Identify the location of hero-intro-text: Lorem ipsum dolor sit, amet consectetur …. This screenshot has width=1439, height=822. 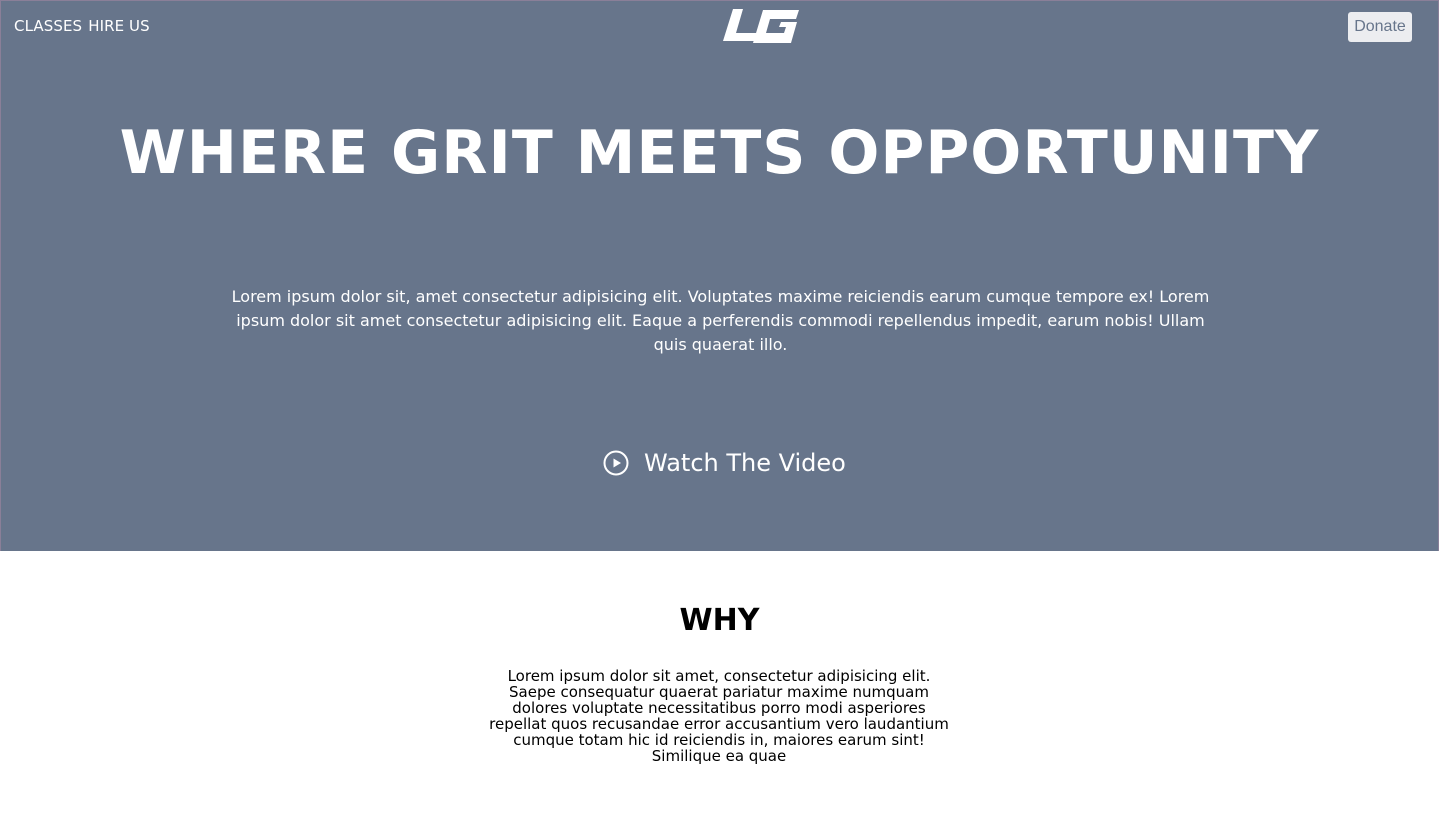
(720, 320).